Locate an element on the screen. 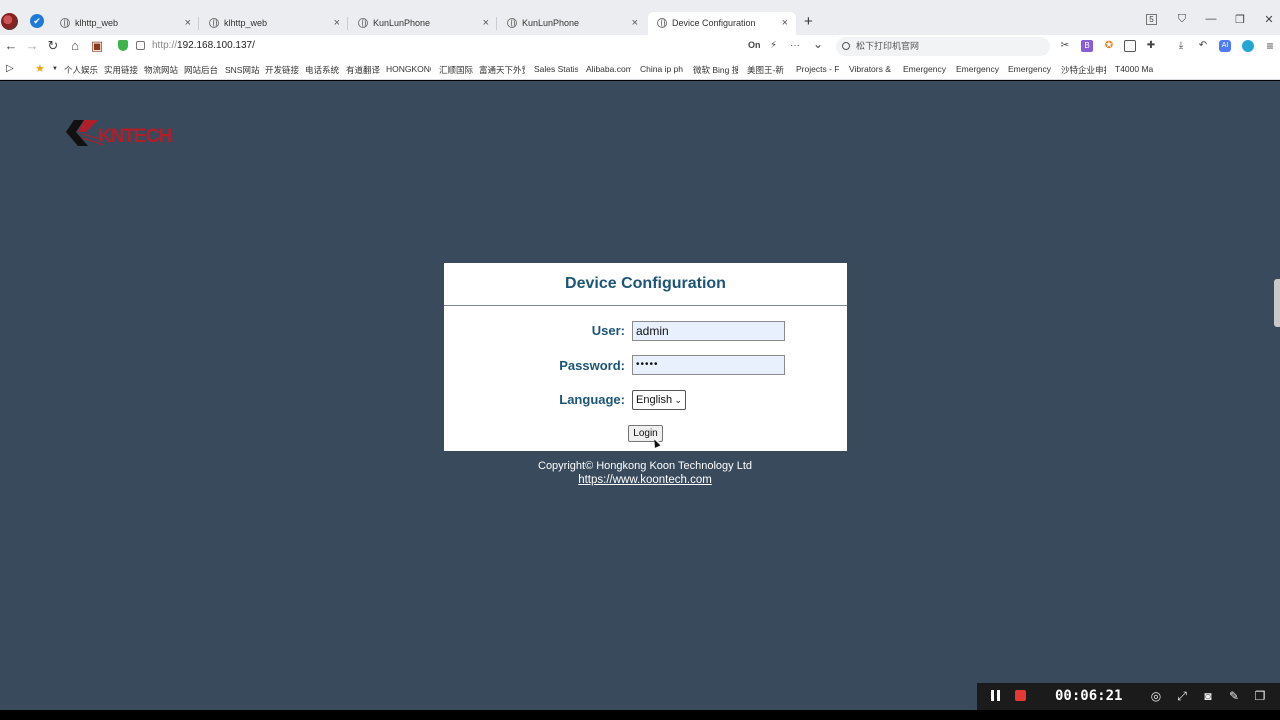 The image size is (1280, 720). profile-avatar is located at coordinates (9, 21).